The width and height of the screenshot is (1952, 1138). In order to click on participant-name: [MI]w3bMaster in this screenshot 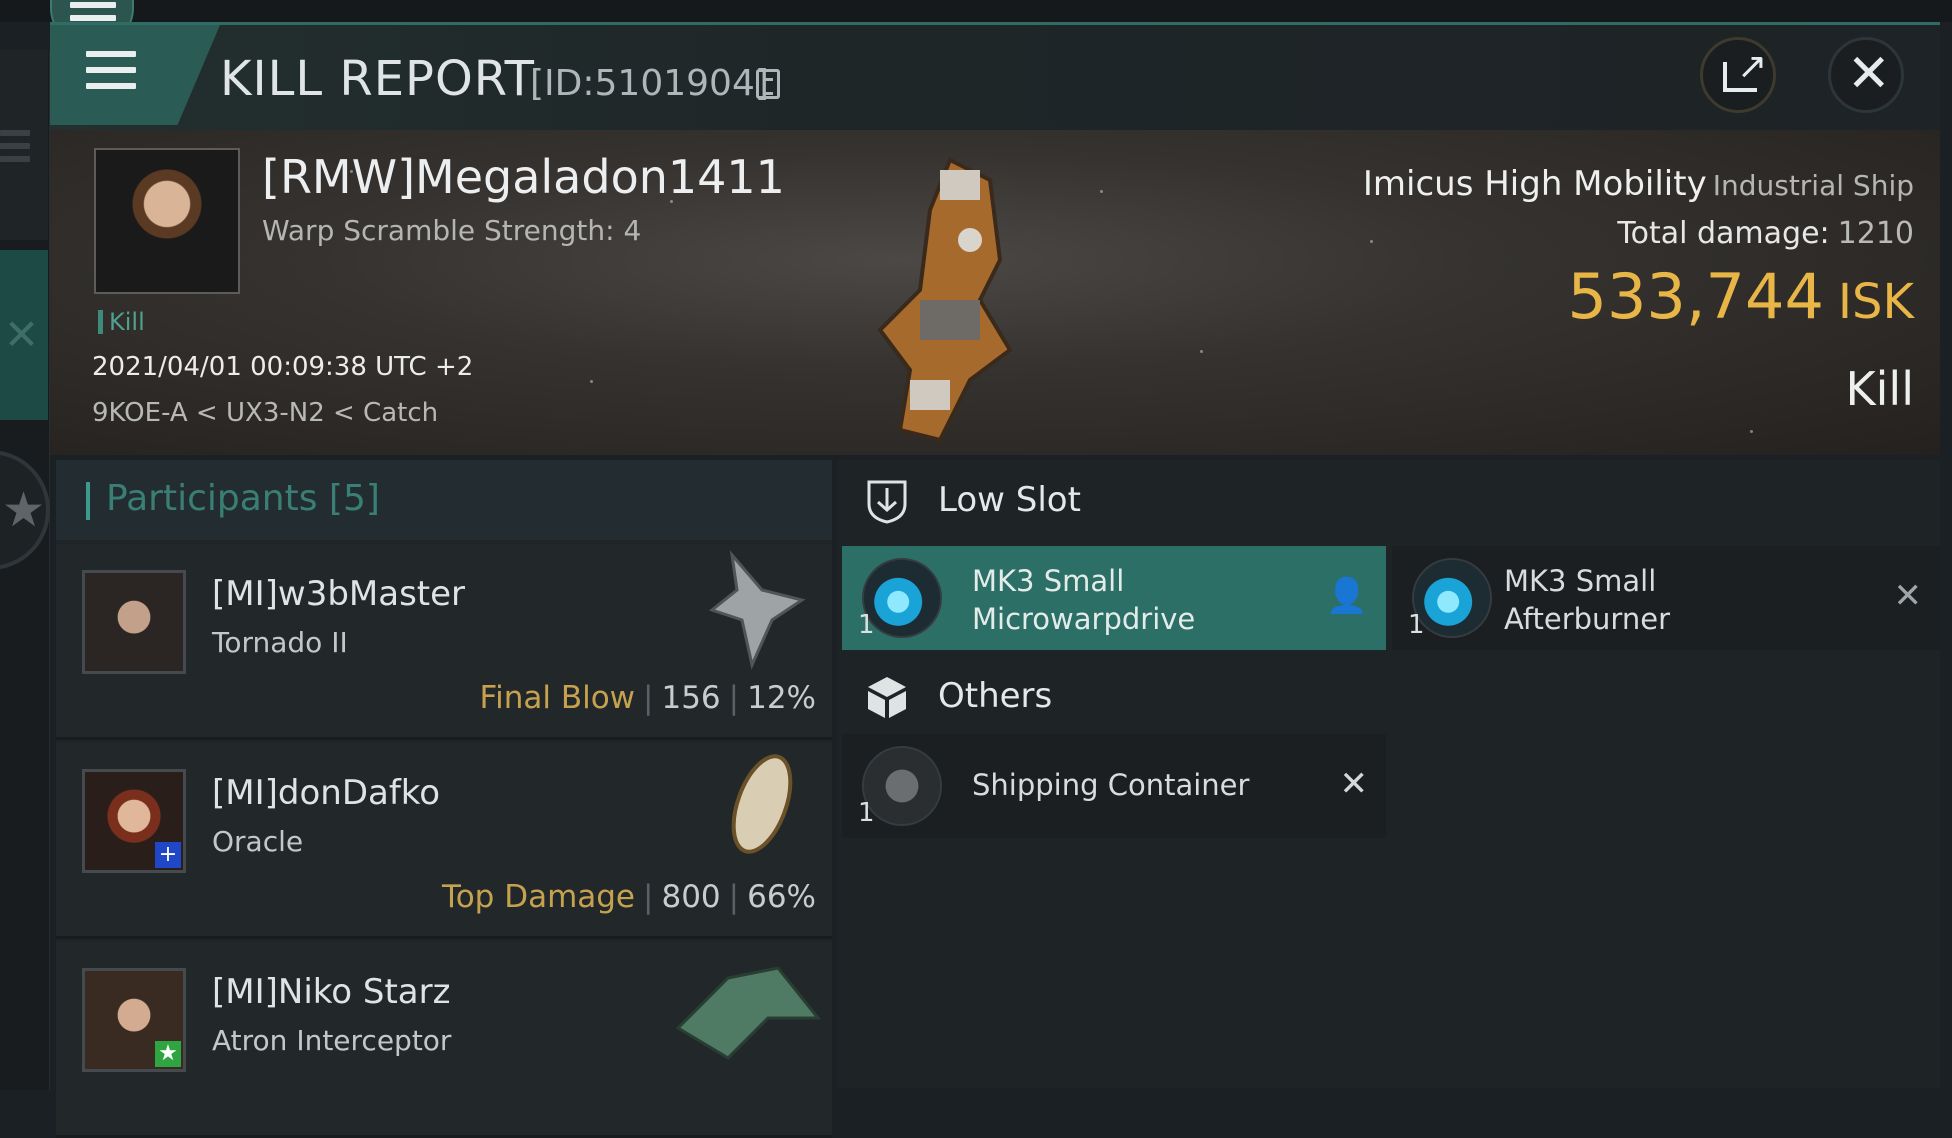, I will do `click(339, 594)`.